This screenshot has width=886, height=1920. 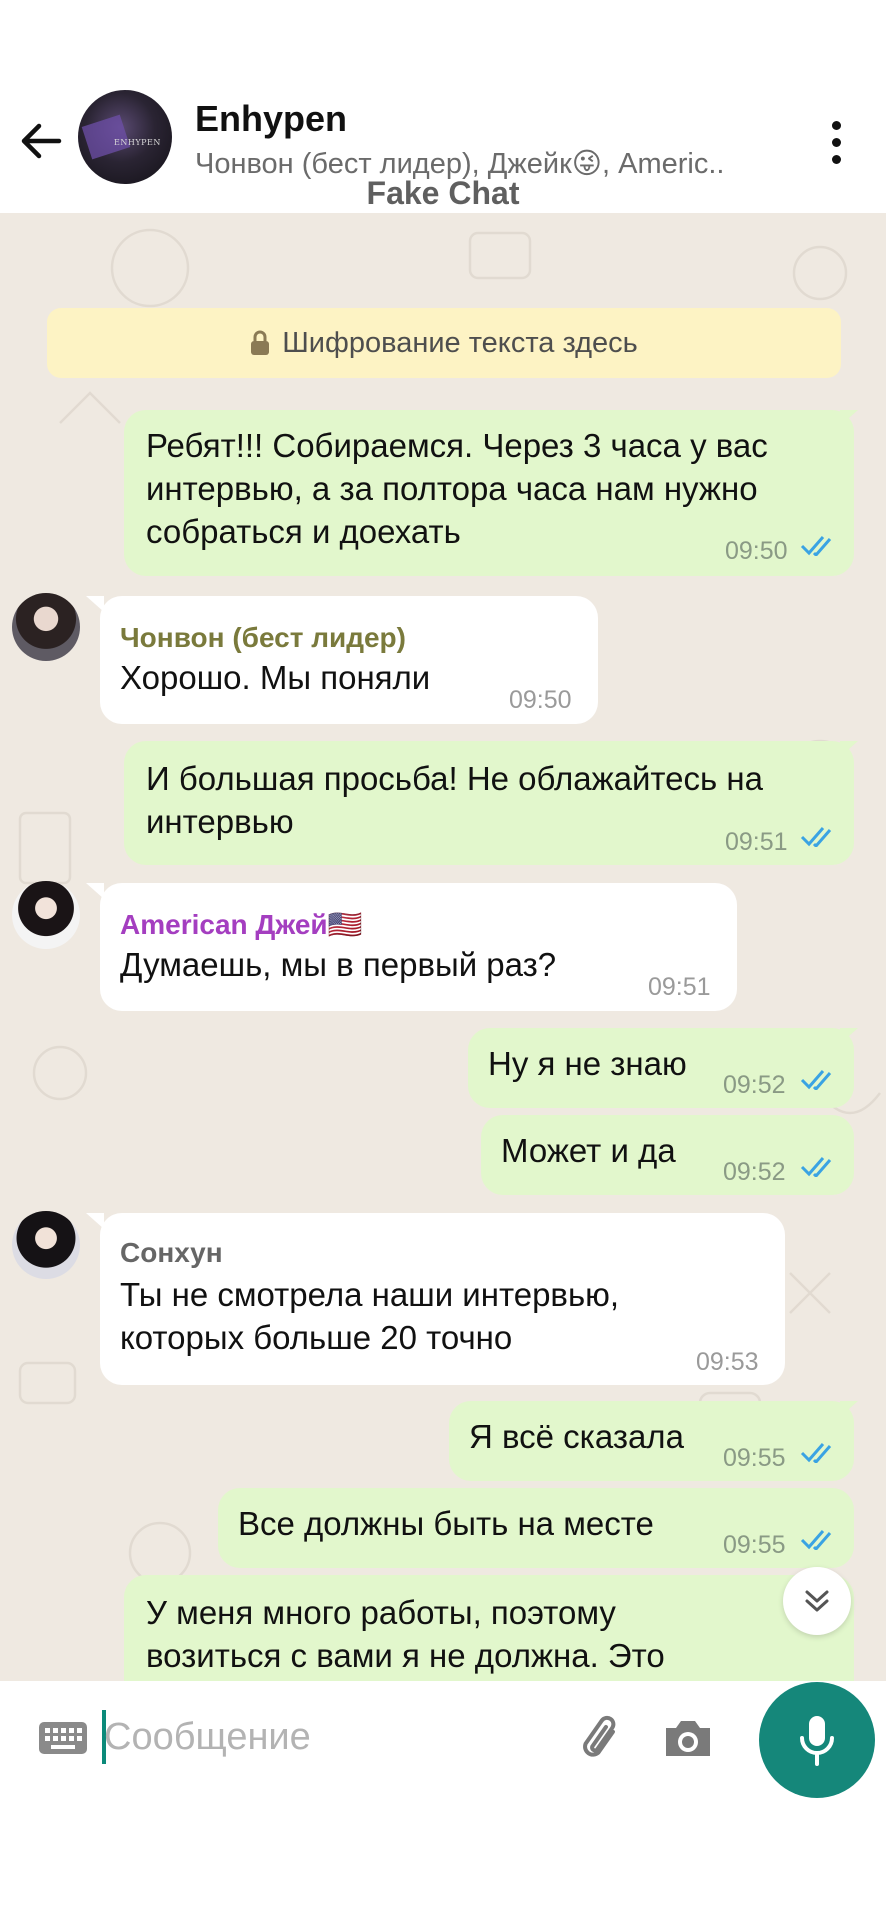 I want to click on message-text-line: И большая просьба! Не облажайтесь на, so click(x=454, y=778).